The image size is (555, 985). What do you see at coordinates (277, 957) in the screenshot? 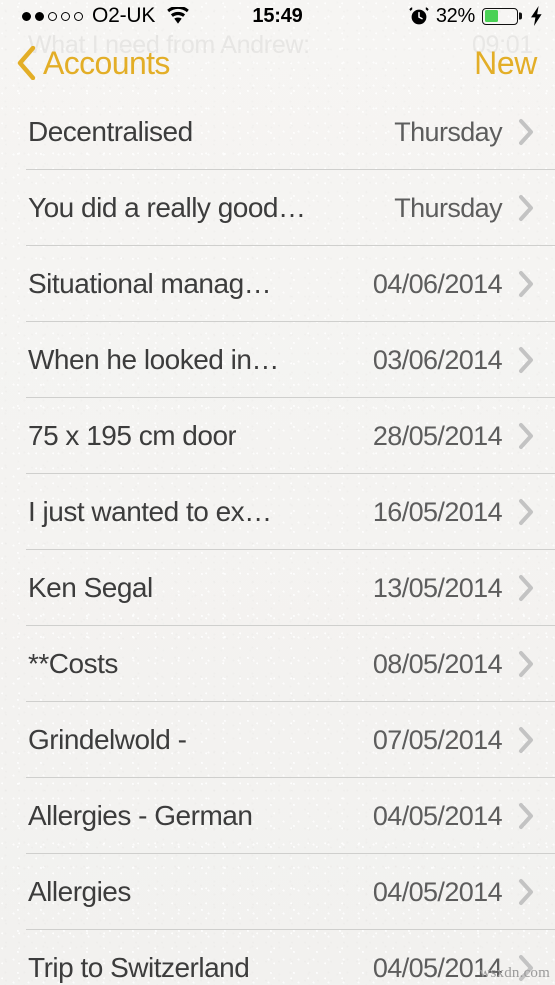
I see `note-list-row-11: Trip to Switzerland 04/05/2014` at bounding box center [277, 957].